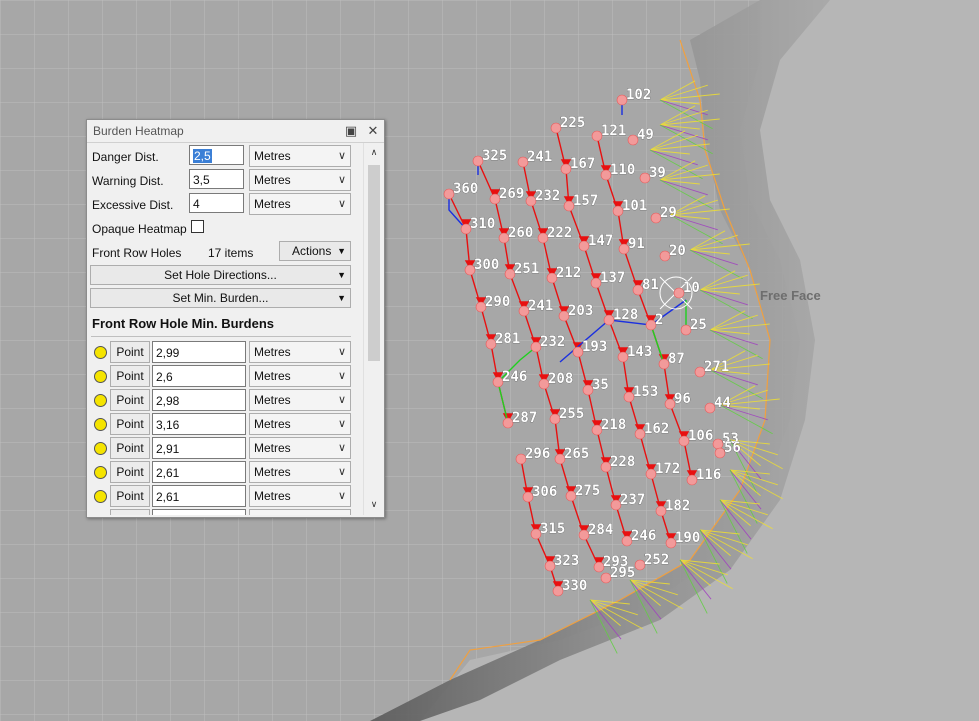 The width and height of the screenshot is (979, 721). What do you see at coordinates (300, 180) in the screenshot?
I see `warning-unit-dropdown: Metres ∨` at bounding box center [300, 180].